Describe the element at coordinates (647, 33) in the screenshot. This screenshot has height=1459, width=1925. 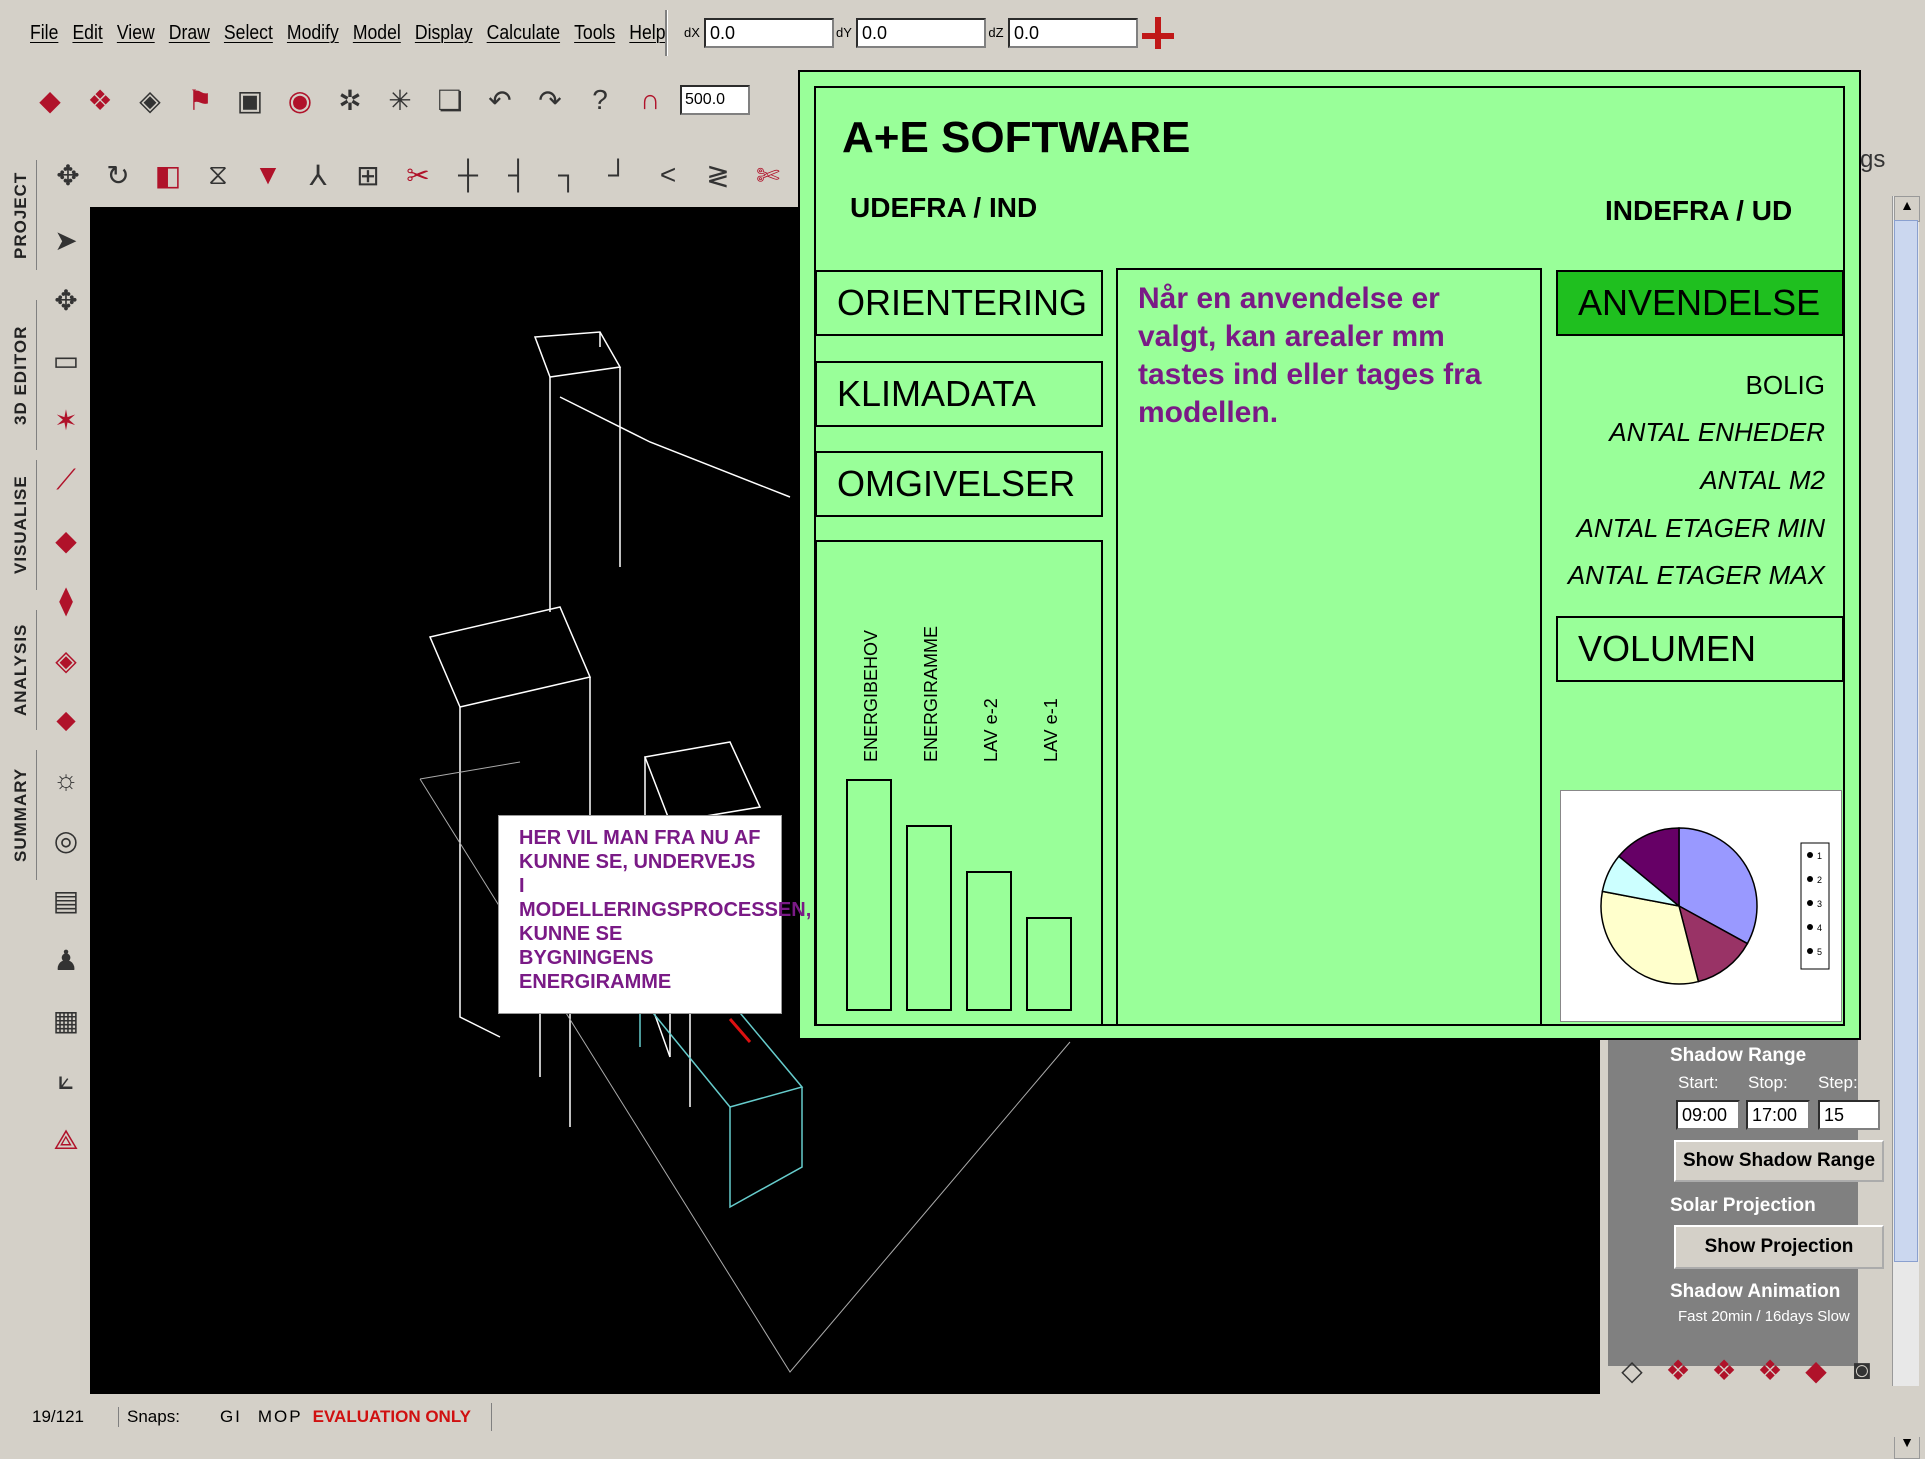
I see `menu-help: Help` at that location.